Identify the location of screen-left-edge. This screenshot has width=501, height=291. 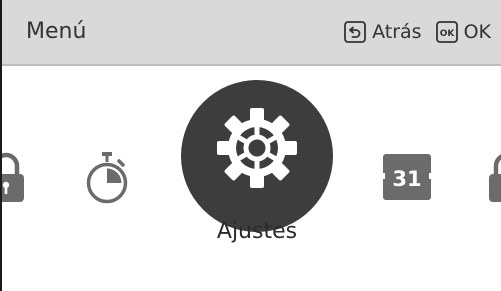
(1, 145).